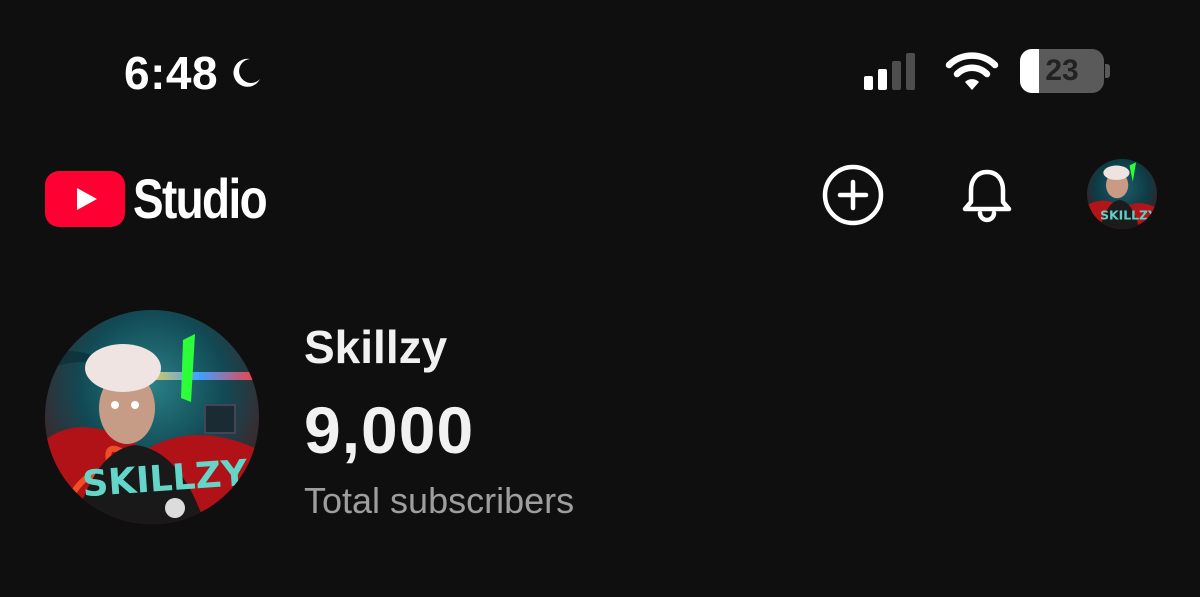 This screenshot has height=597, width=1200. I want to click on bell-icon, so click(987, 196).